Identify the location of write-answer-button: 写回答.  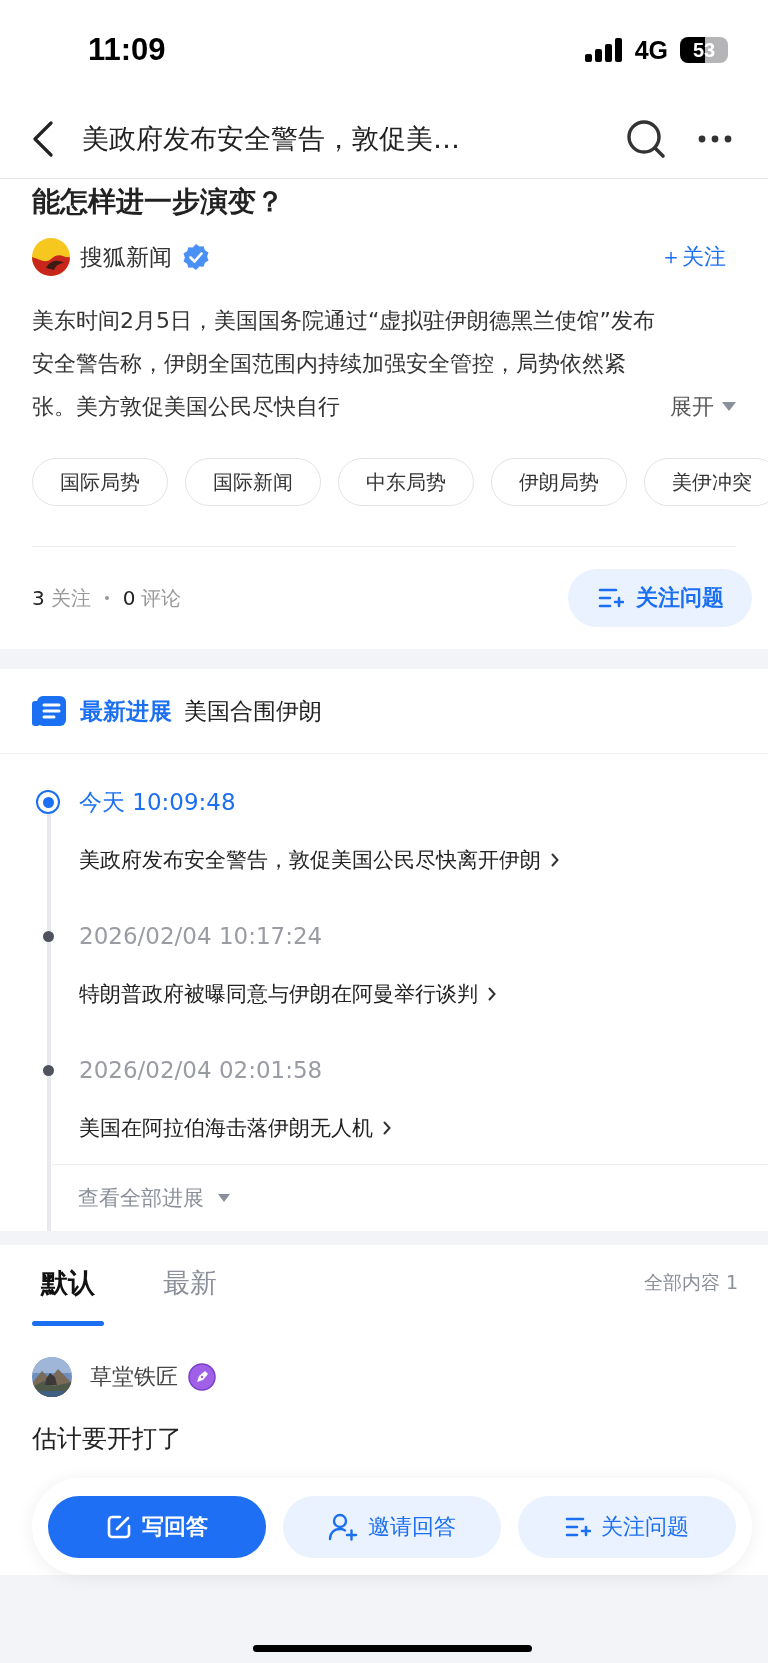
(157, 1526).